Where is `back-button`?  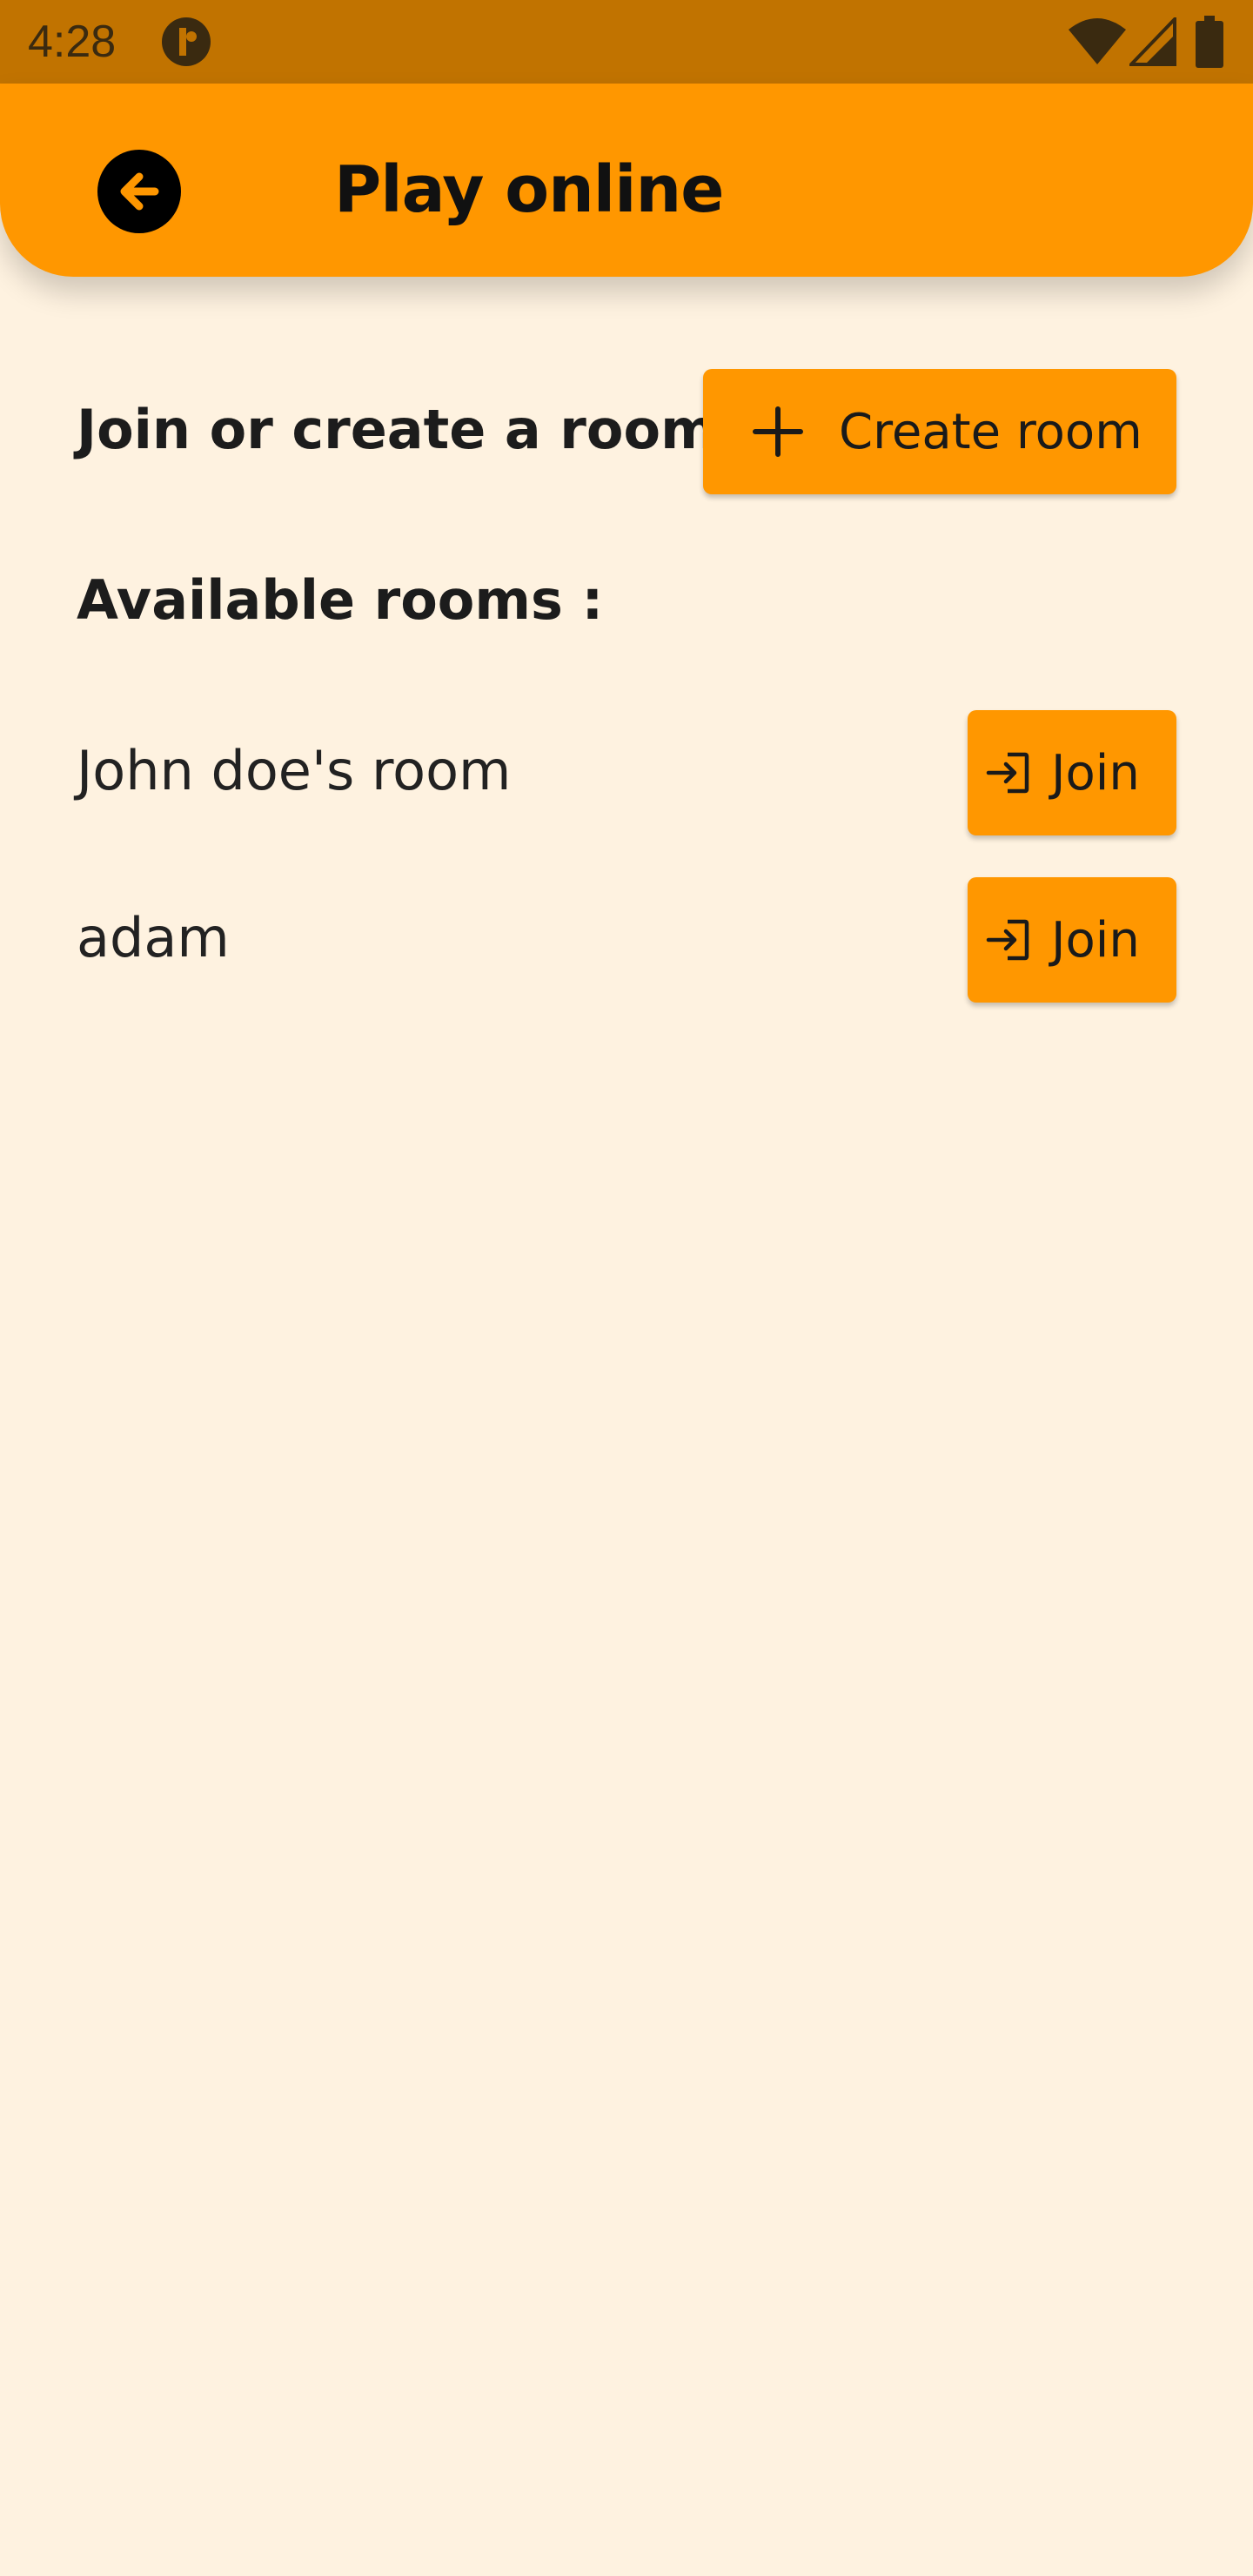
back-button is located at coordinates (139, 191).